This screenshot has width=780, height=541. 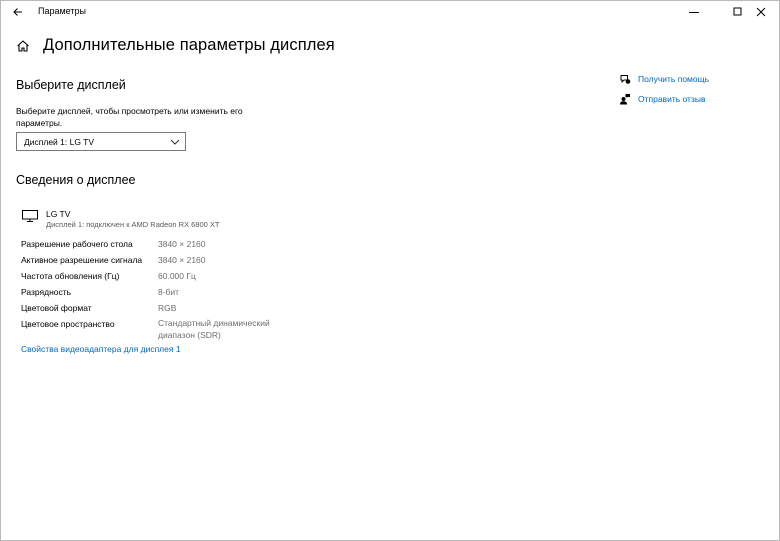 What do you see at coordinates (68, 324) in the screenshot?
I see `info-label: Цветовое пространство` at bounding box center [68, 324].